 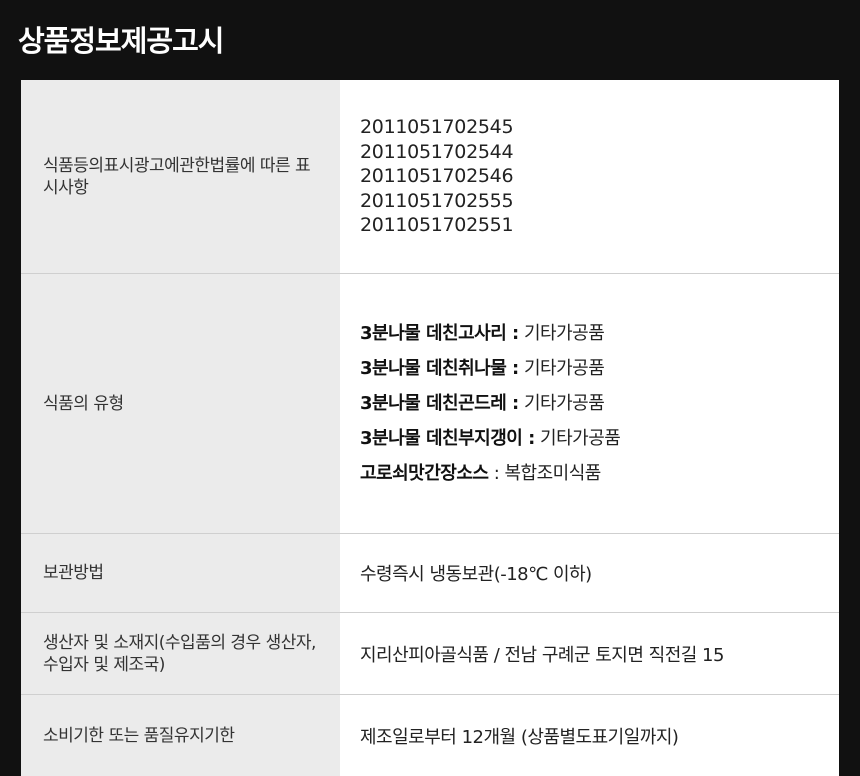 I want to click on report-code: 2011051702546, so click(x=437, y=176).